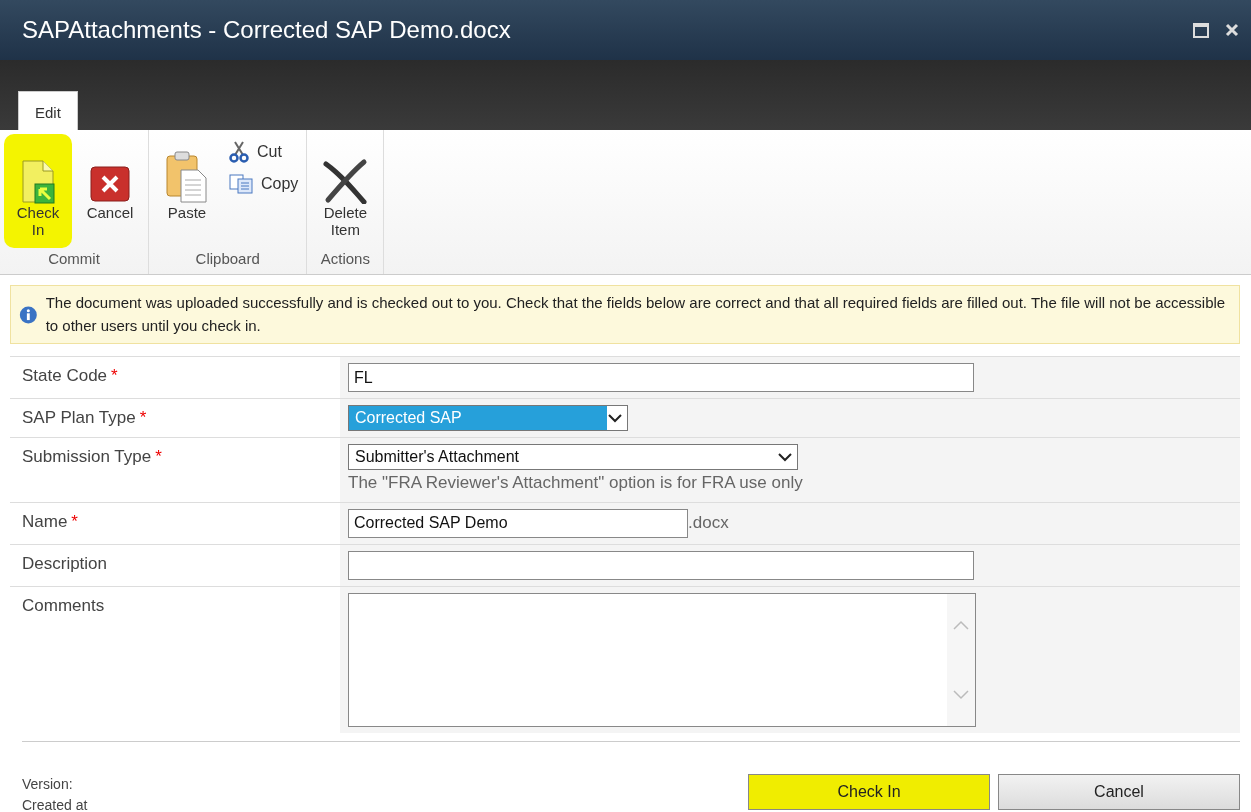 Image resolution: width=1251 pixels, height=812 pixels. I want to click on input-field, so click(661, 565).